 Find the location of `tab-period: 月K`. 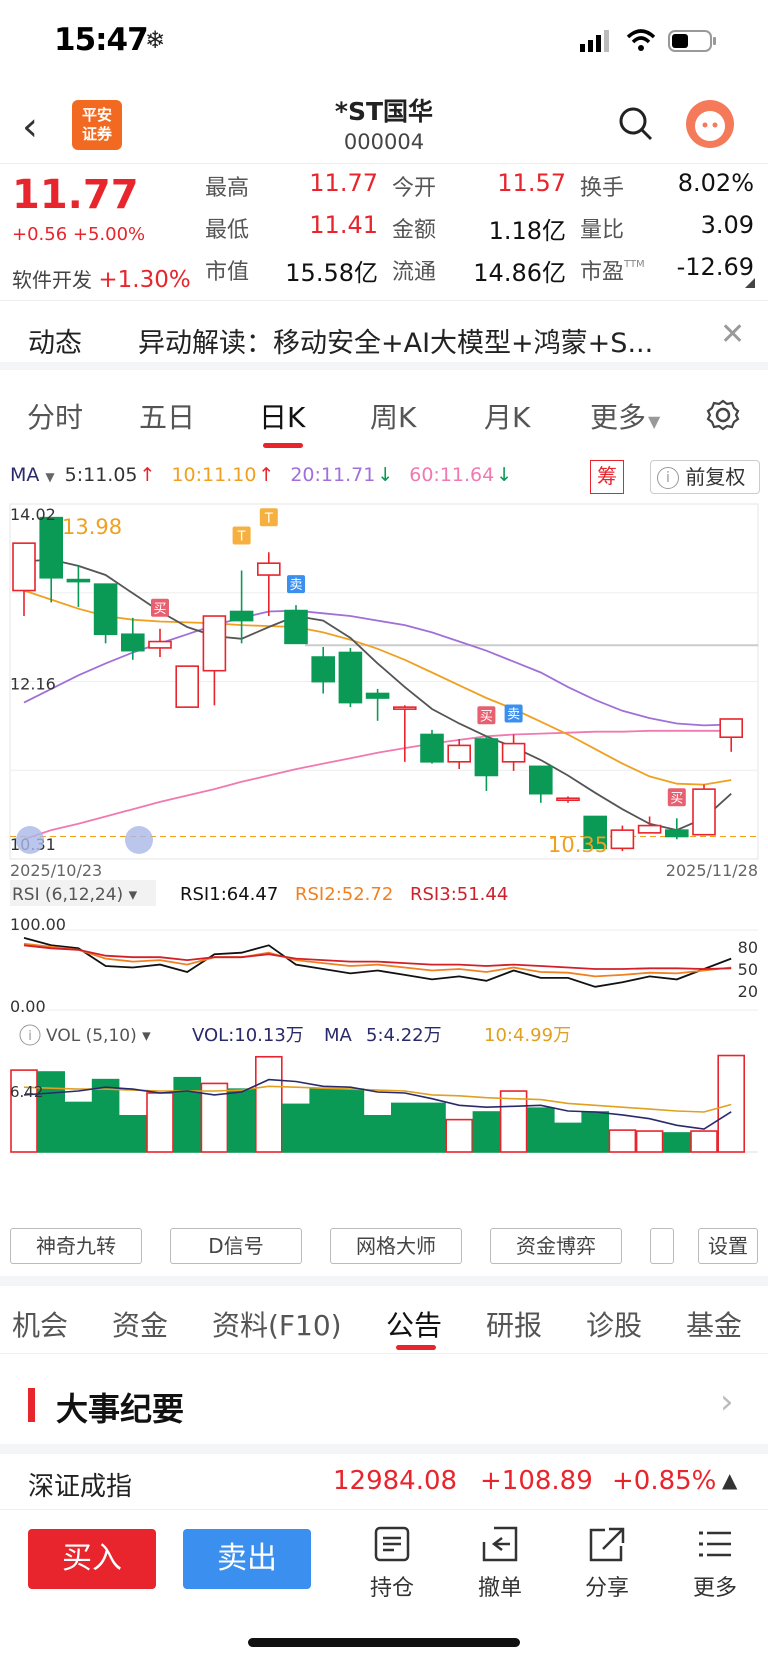

tab-period: 月K is located at coordinates (507, 416).